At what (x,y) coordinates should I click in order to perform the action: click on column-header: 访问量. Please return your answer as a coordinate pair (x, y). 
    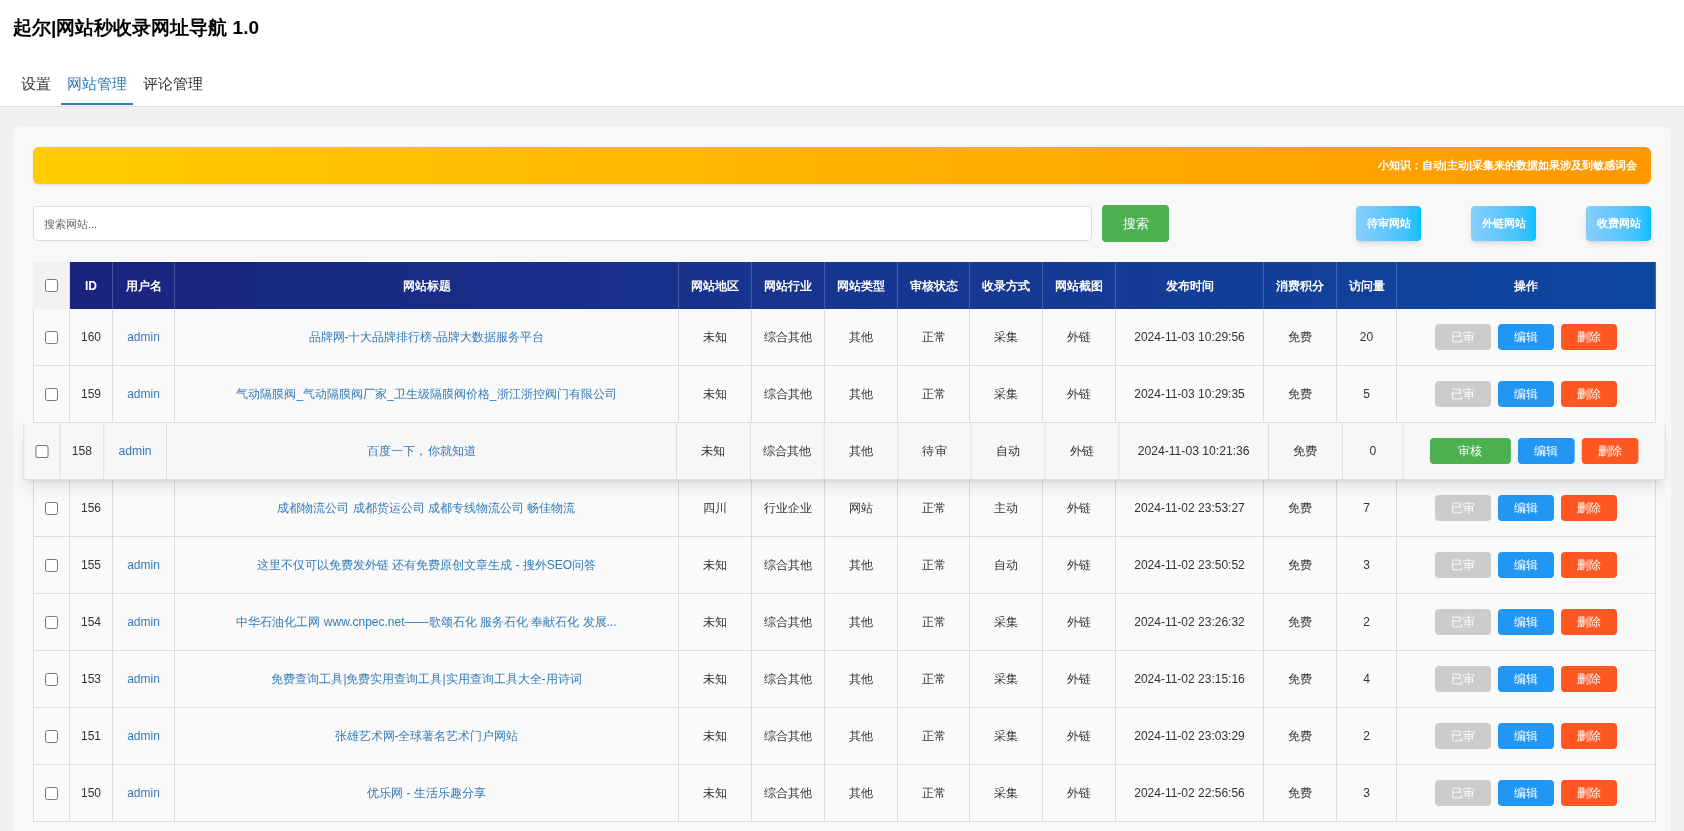
    Looking at the image, I should click on (1366, 286).